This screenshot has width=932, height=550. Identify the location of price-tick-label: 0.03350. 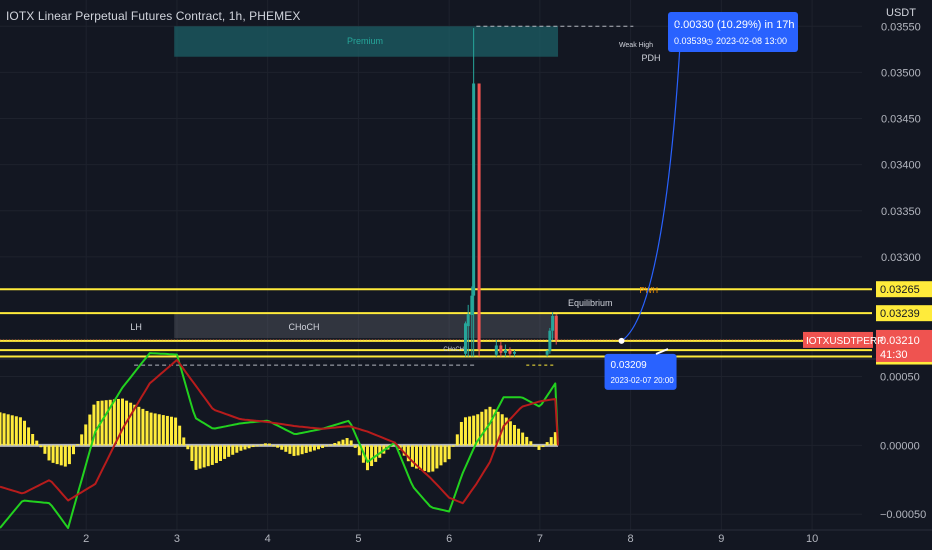
(901, 212).